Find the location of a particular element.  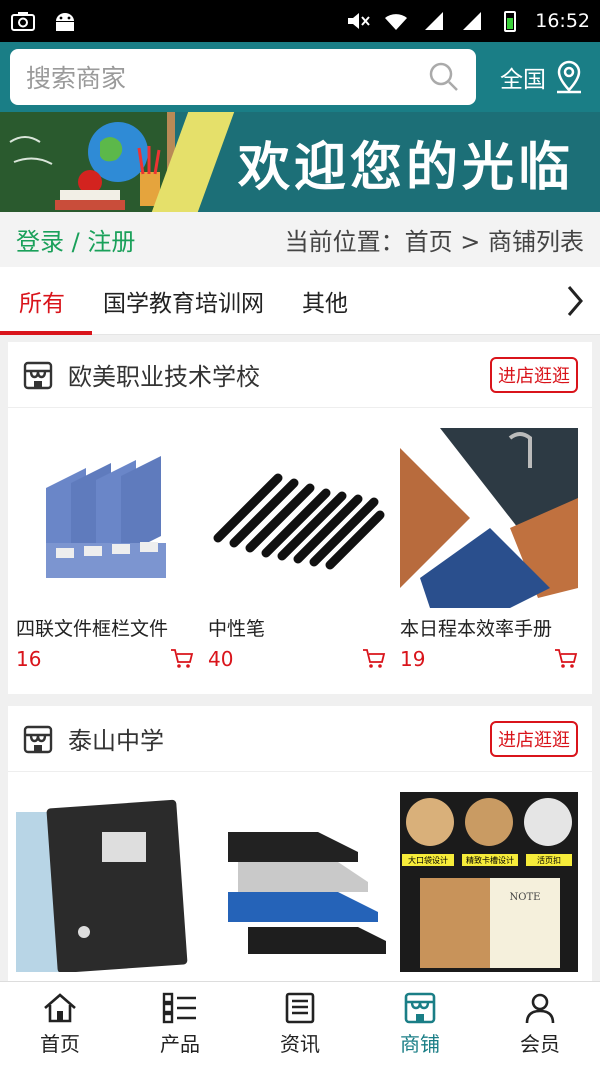

chevron-right-icon is located at coordinates (575, 300).